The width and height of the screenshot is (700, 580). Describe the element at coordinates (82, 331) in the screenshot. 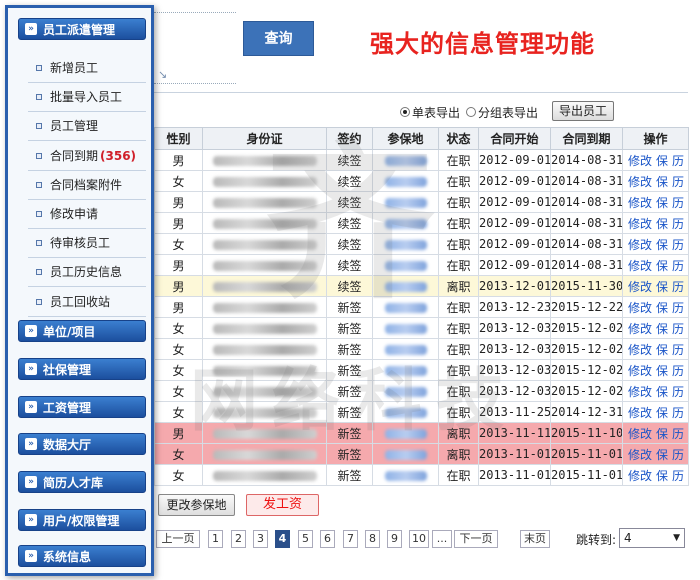

I see `sidebar-section-unit: » 单位/项目` at that location.